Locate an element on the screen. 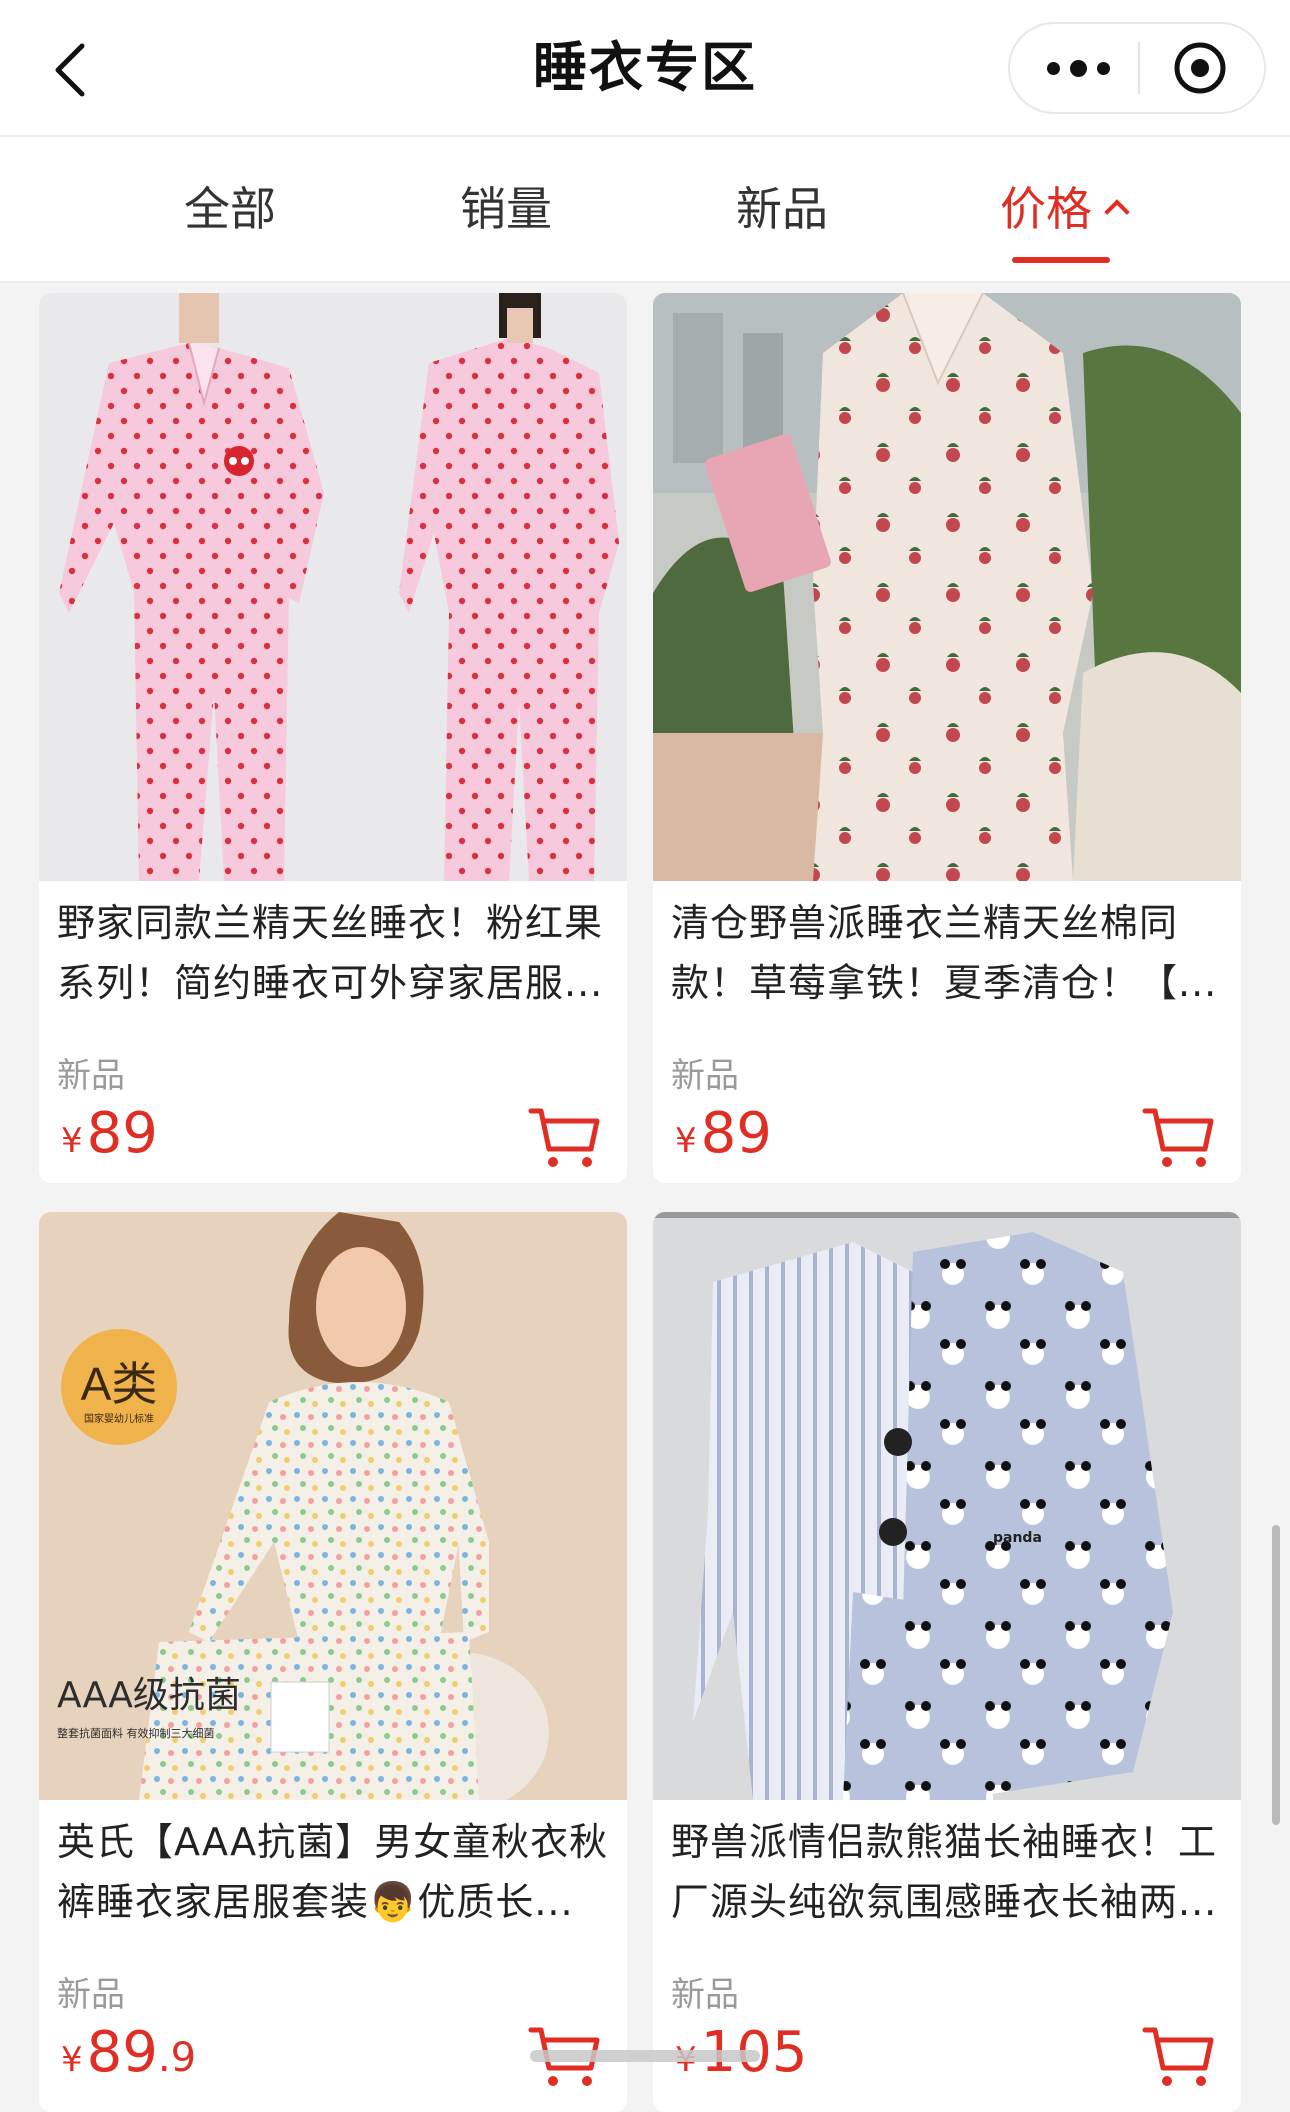  target-circle-icon is located at coordinates (1200, 68).